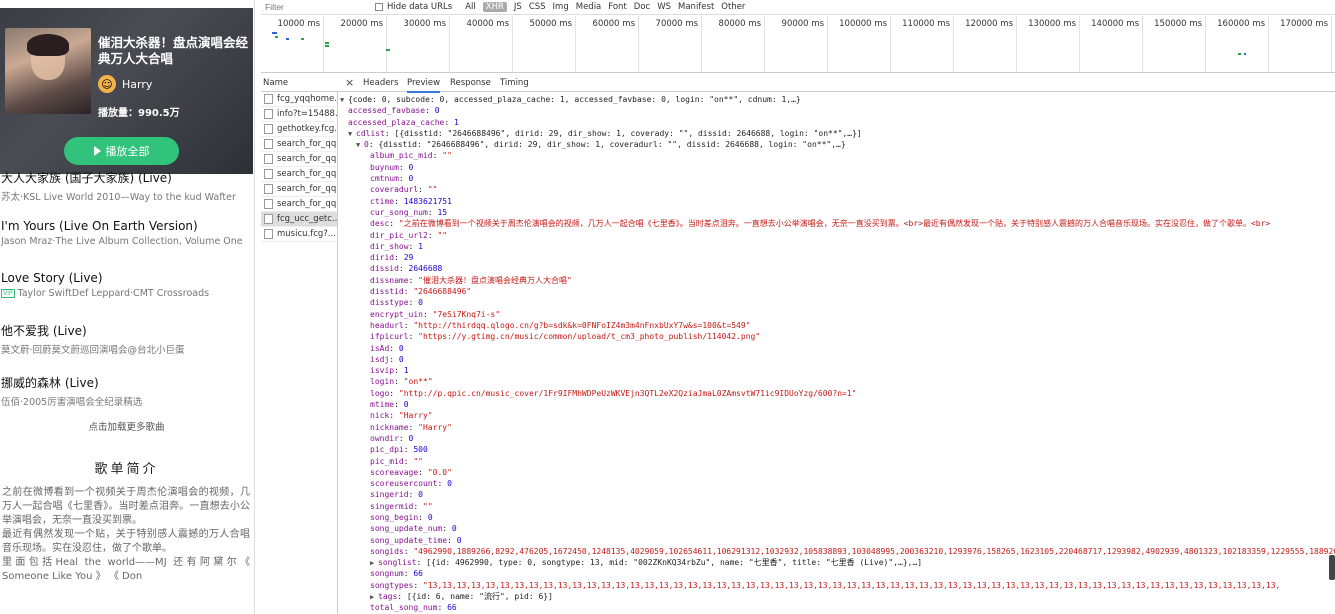  What do you see at coordinates (316, 7) in the screenshot?
I see `filter-input` at bounding box center [316, 7].